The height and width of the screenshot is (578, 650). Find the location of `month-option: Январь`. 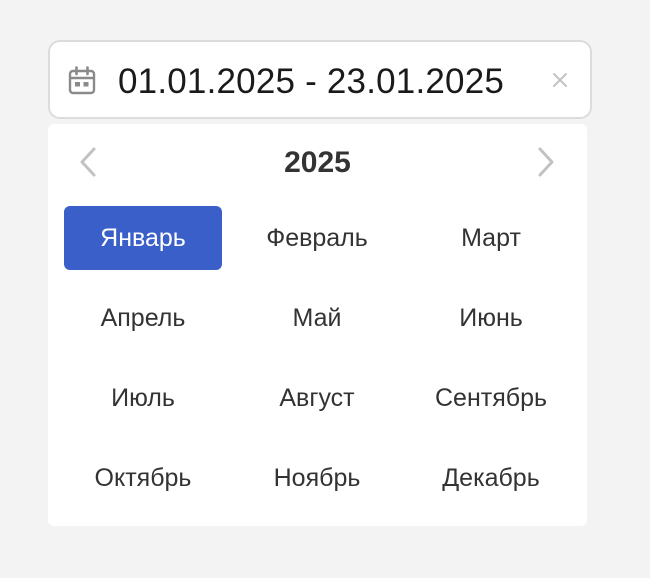

month-option: Январь is located at coordinates (143, 238).